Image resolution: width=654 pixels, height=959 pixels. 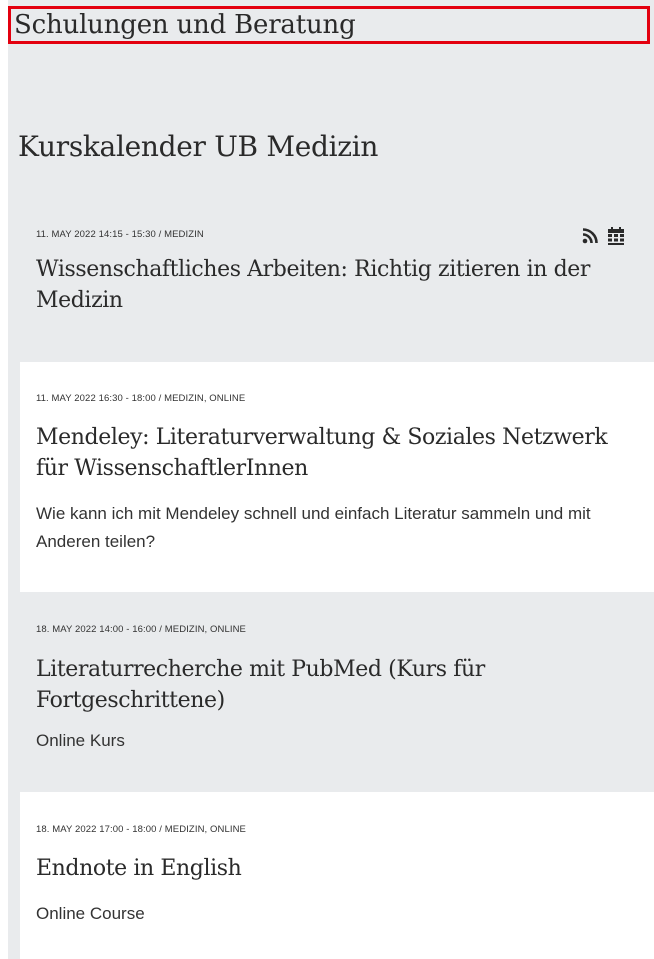 What do you see at coordinates (198, 146) in the screenshot?
I see `calendar-title: Kurskalender UB Medizin` at bounding box center [198, 146].